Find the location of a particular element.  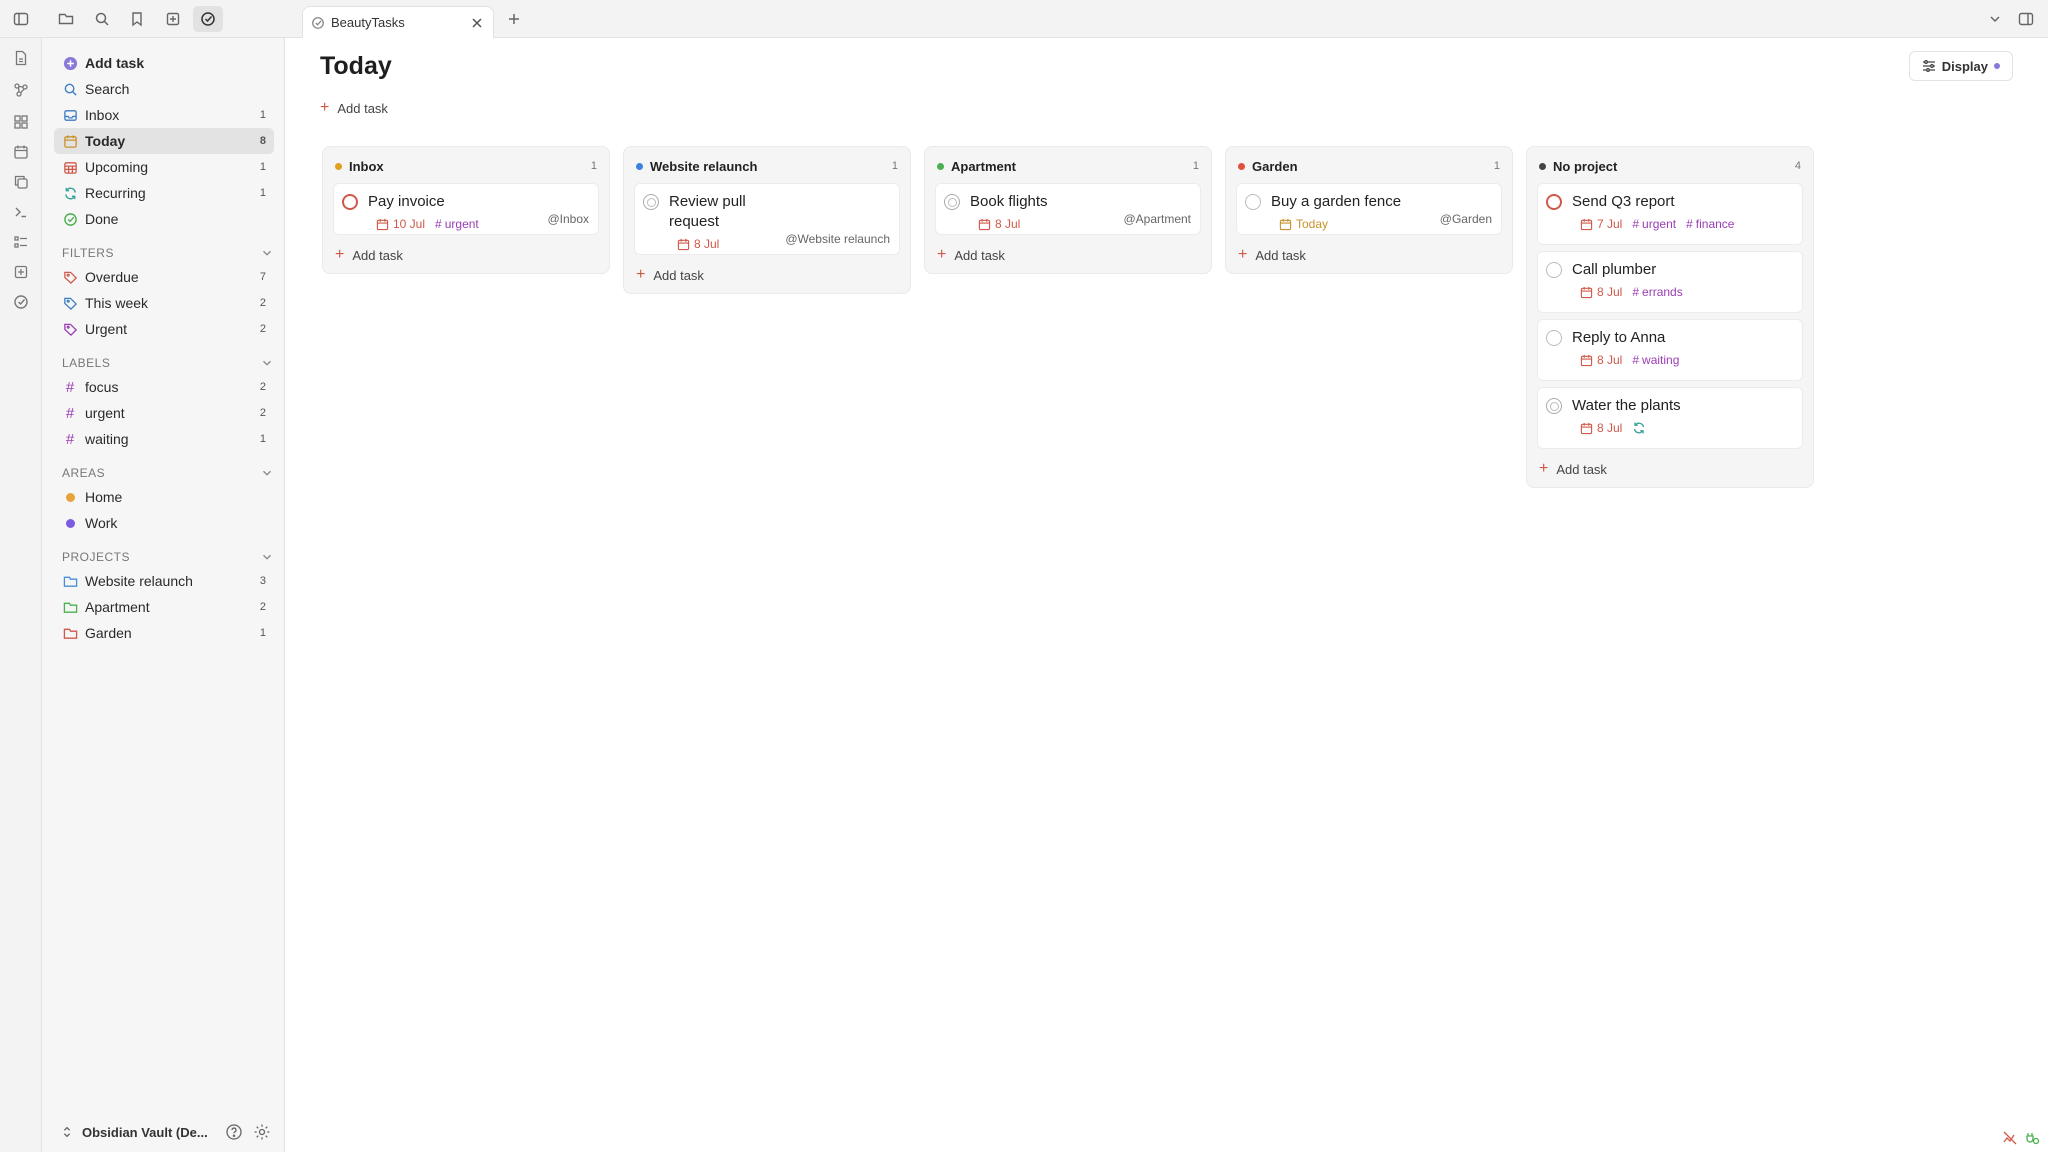

display-button: Display is located at coordinates (1960, 66).